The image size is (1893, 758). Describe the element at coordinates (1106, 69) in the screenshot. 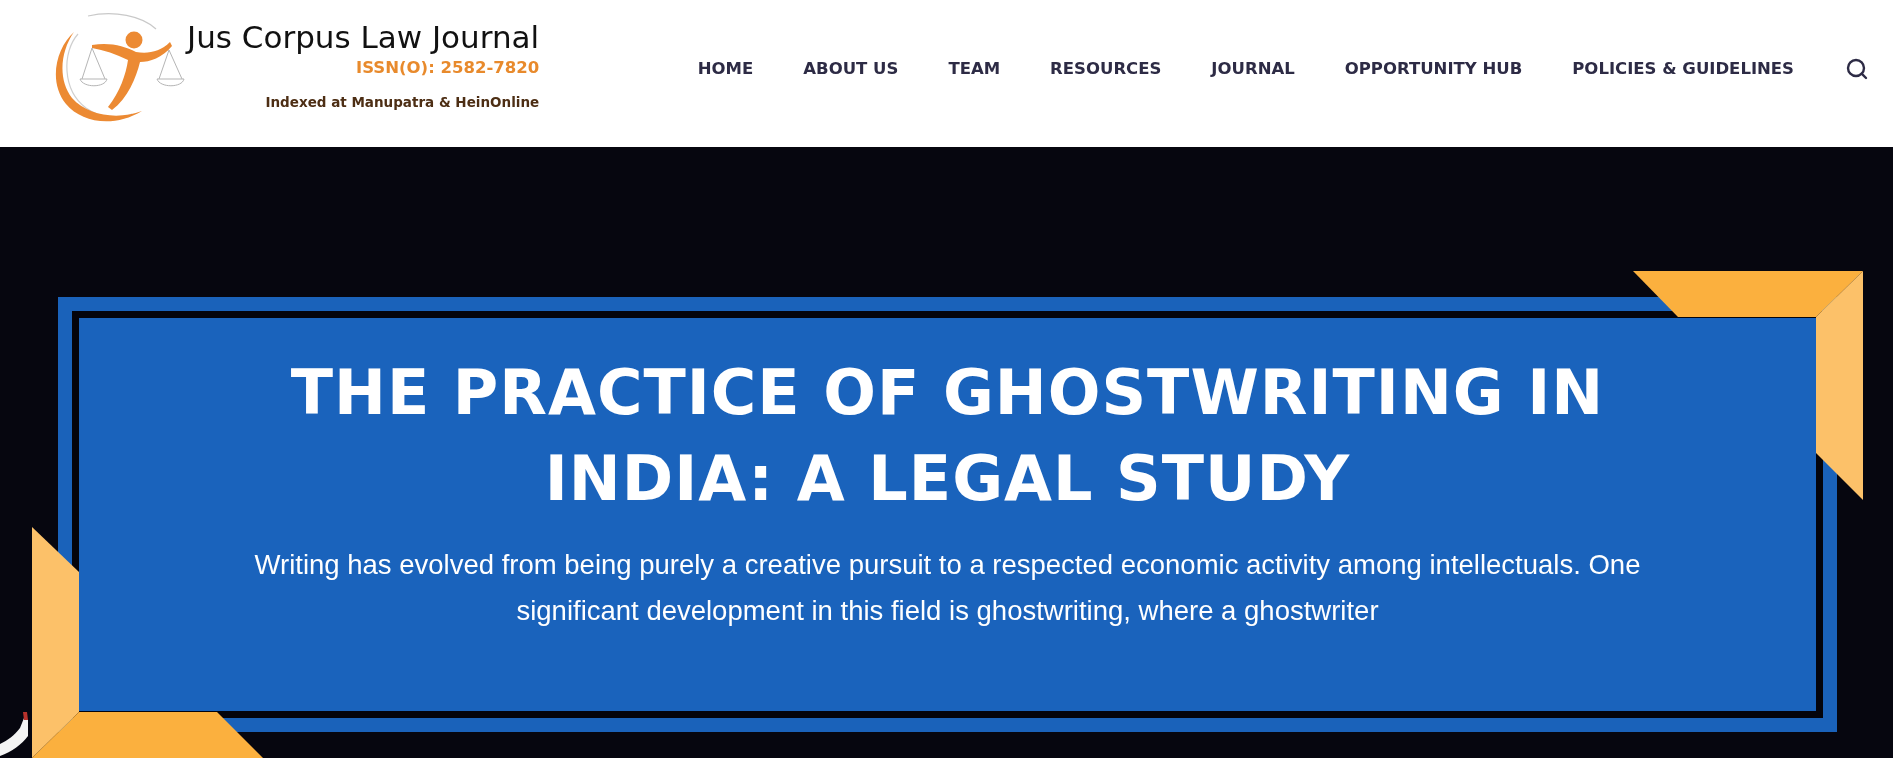

I see `nav-link: RESOURCES` at that location.